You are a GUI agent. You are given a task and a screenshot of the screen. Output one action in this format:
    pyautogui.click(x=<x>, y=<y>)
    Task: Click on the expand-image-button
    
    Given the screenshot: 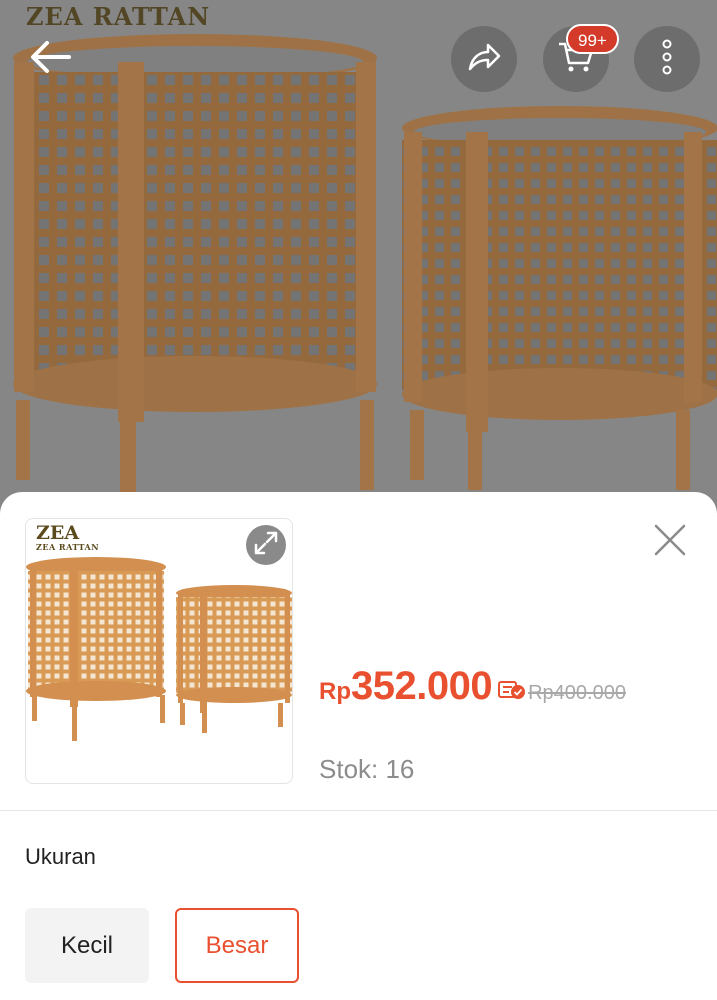 What is the action you would take?
    pyautogui.click(x=266, y=545)
    